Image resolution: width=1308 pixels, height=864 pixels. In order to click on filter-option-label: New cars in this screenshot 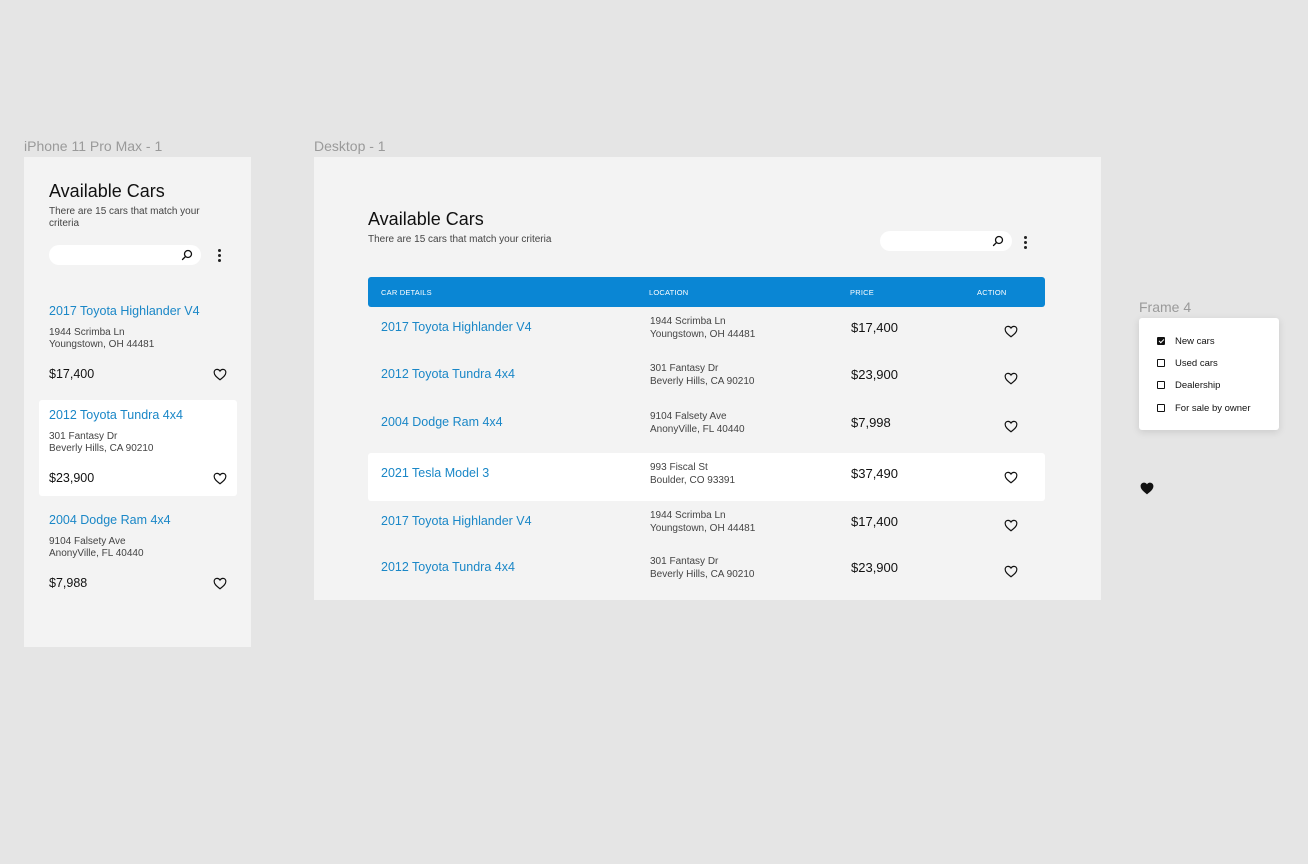, I will do `click(1195, 341)`.